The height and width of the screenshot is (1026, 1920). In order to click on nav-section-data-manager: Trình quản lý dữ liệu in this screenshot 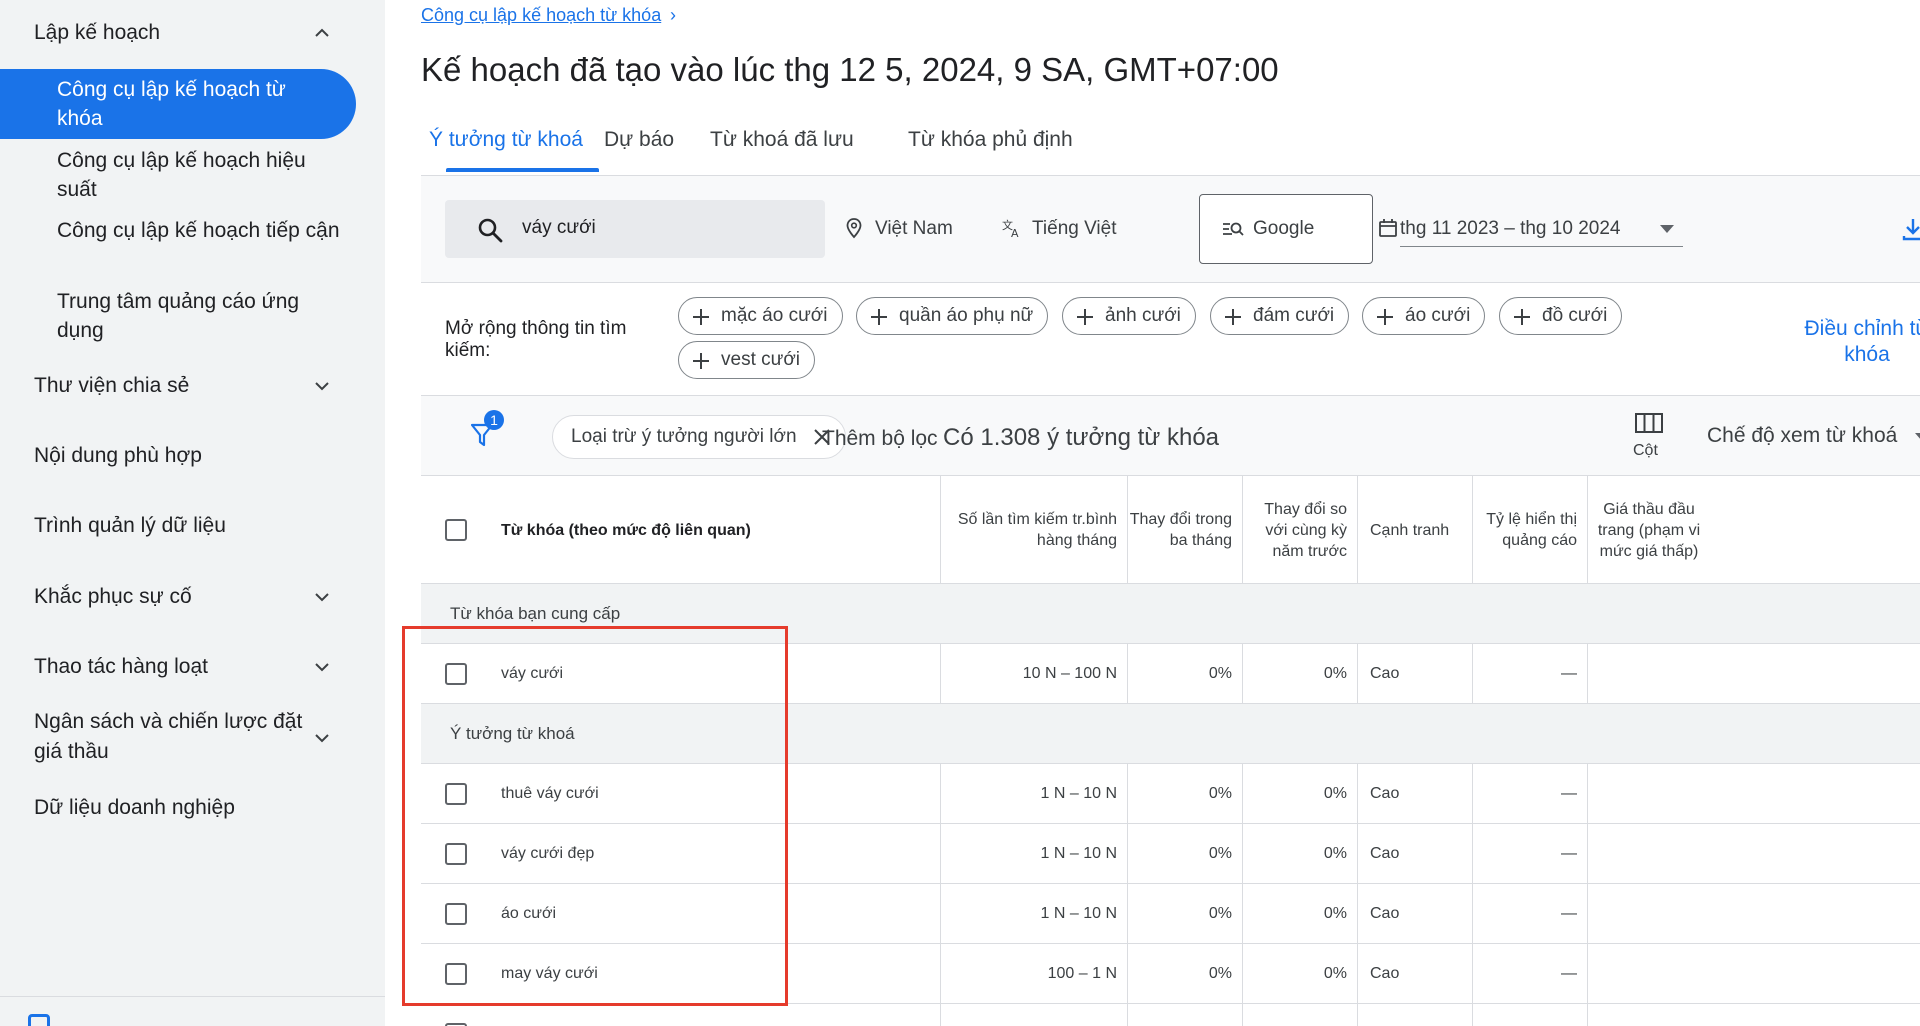, I will do `click(179, 526)`.